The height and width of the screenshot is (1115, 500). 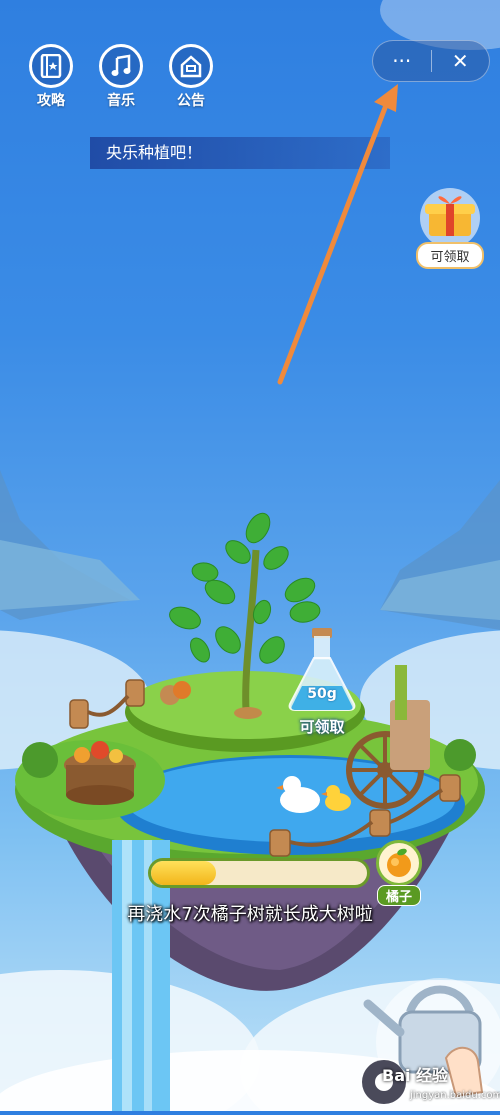 I want to click on growth-progress-fill, so click(x=183, y=873).